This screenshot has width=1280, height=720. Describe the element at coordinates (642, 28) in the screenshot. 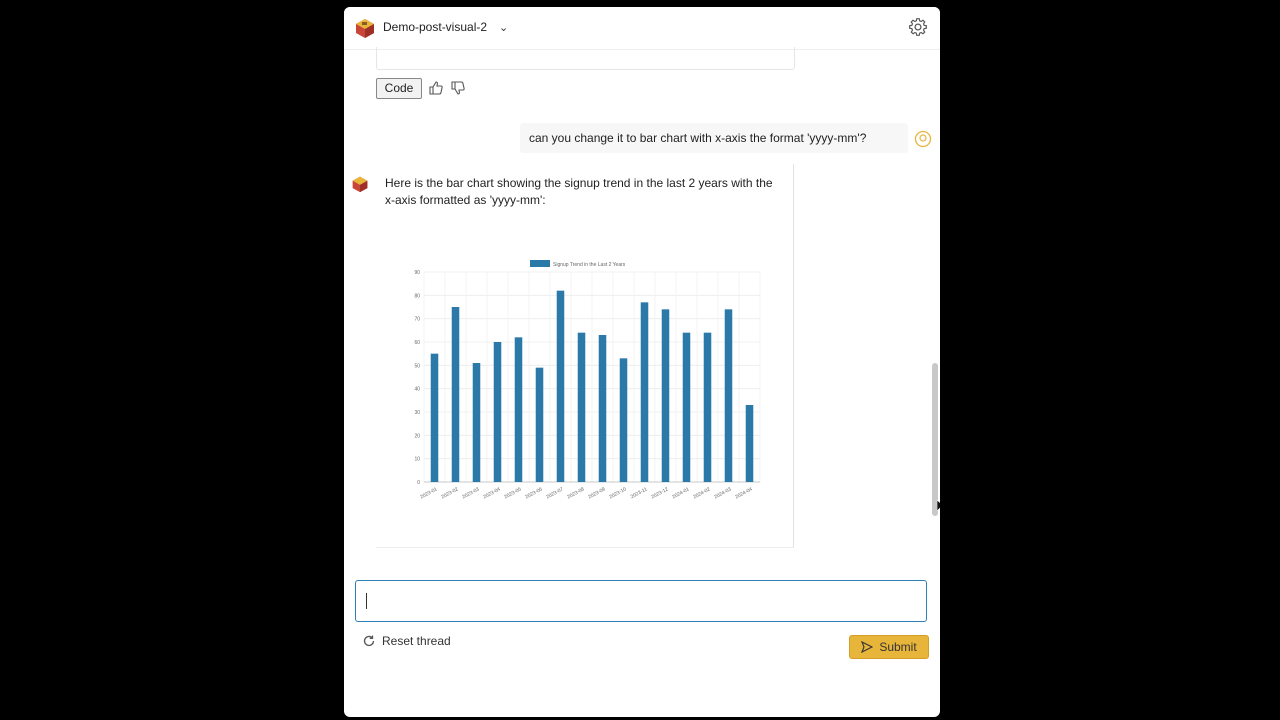

I see `app-header: Demo-post-visual-2 ⌄` at that location.